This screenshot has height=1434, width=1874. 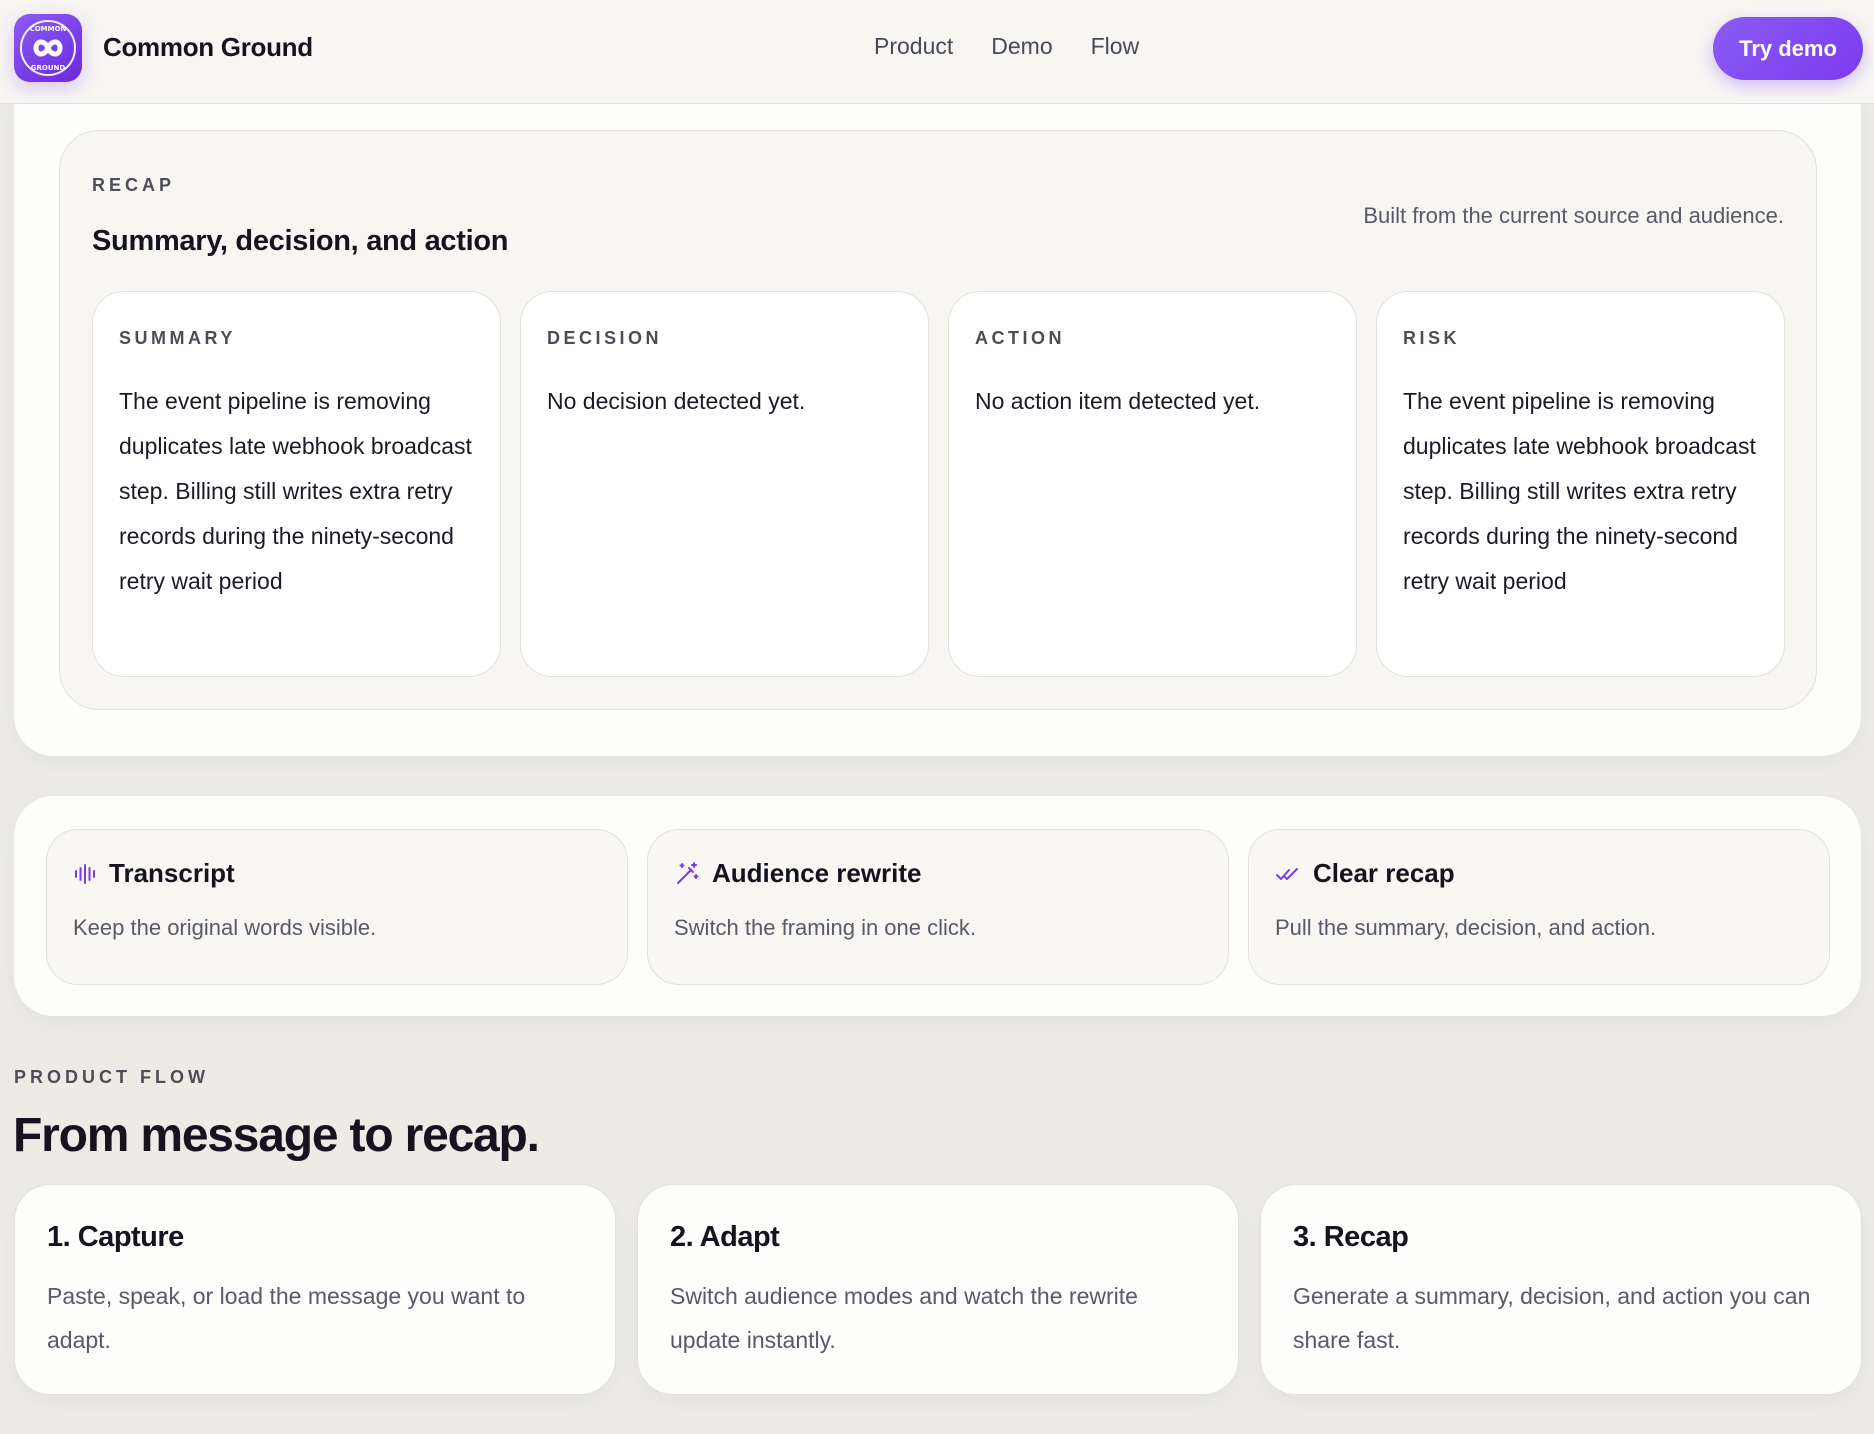 What do you see at coordinates (276, 1135) in the screenshot?
I see `product-flow-title: From message to recap.` at bounding box center [276, 1135].